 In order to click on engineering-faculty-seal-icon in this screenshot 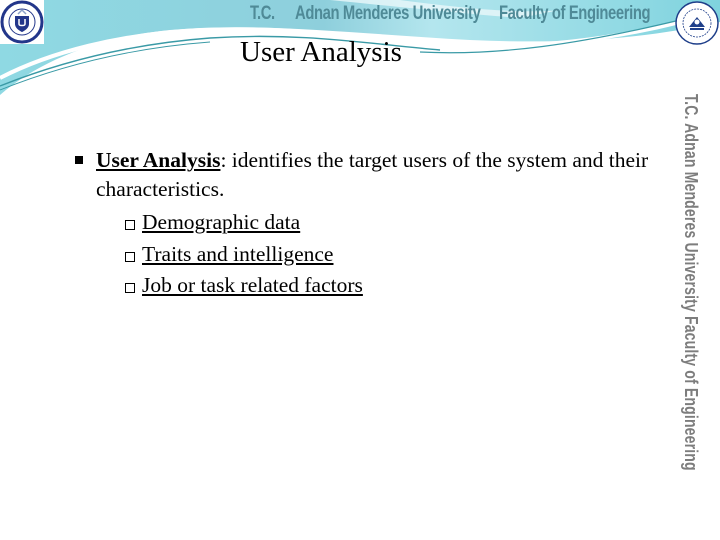, I will do `click(697, 23)`.